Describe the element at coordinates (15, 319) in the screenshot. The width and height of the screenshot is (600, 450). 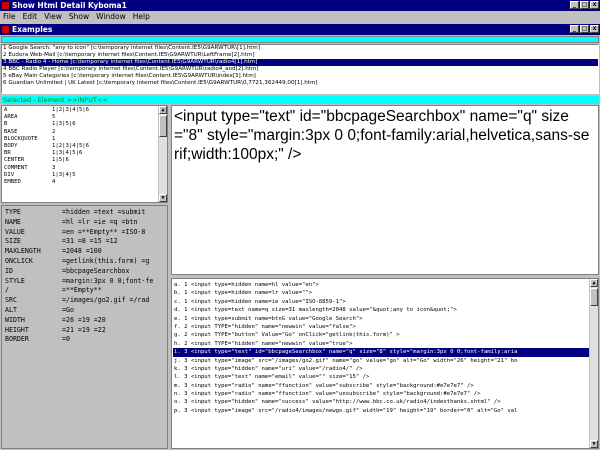
I see `attribute-name: WIDTH` at that location.